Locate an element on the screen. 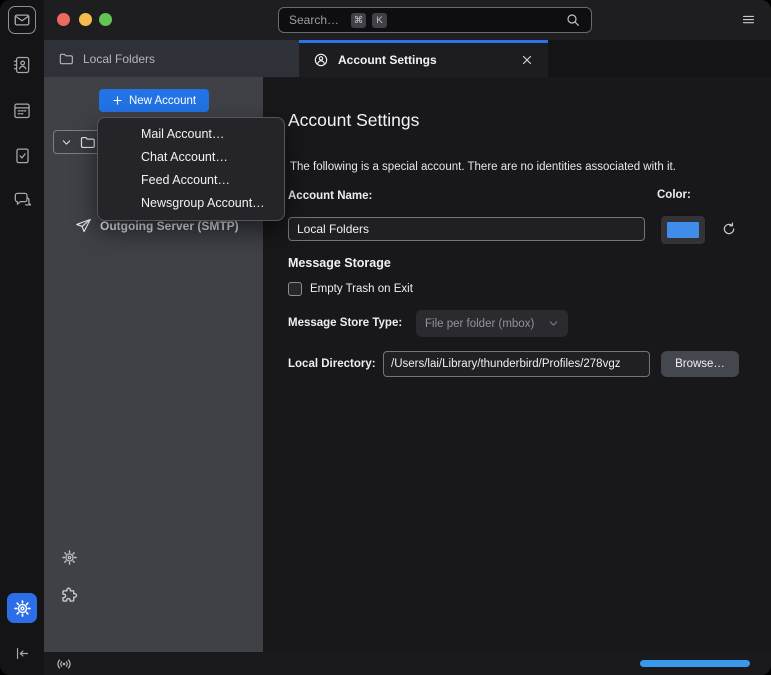 The image size is (771, 675). tasks-icon is located at coordinates (22, 155).